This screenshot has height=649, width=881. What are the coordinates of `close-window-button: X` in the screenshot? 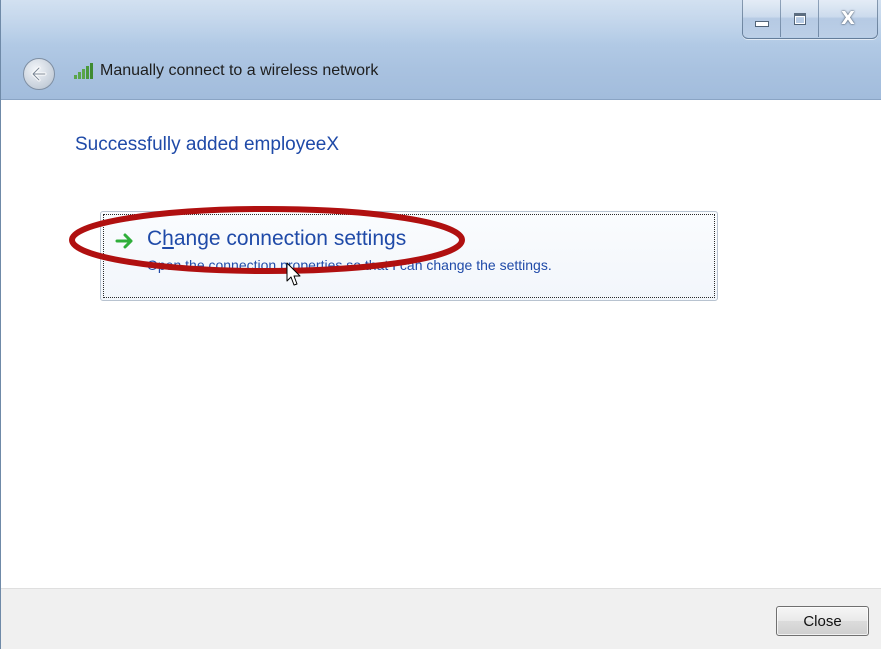 It's located at (848, 18).